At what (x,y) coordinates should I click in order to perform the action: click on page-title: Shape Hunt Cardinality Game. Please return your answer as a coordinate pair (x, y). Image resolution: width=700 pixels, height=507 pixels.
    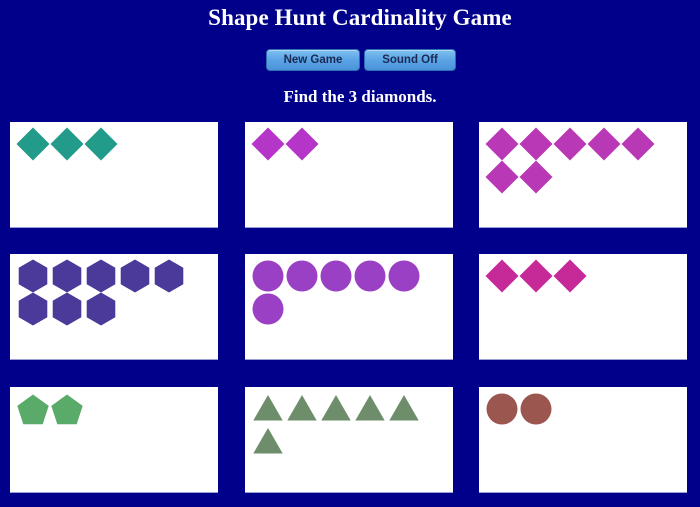
    Looking at the image, I should click on (360, 17).